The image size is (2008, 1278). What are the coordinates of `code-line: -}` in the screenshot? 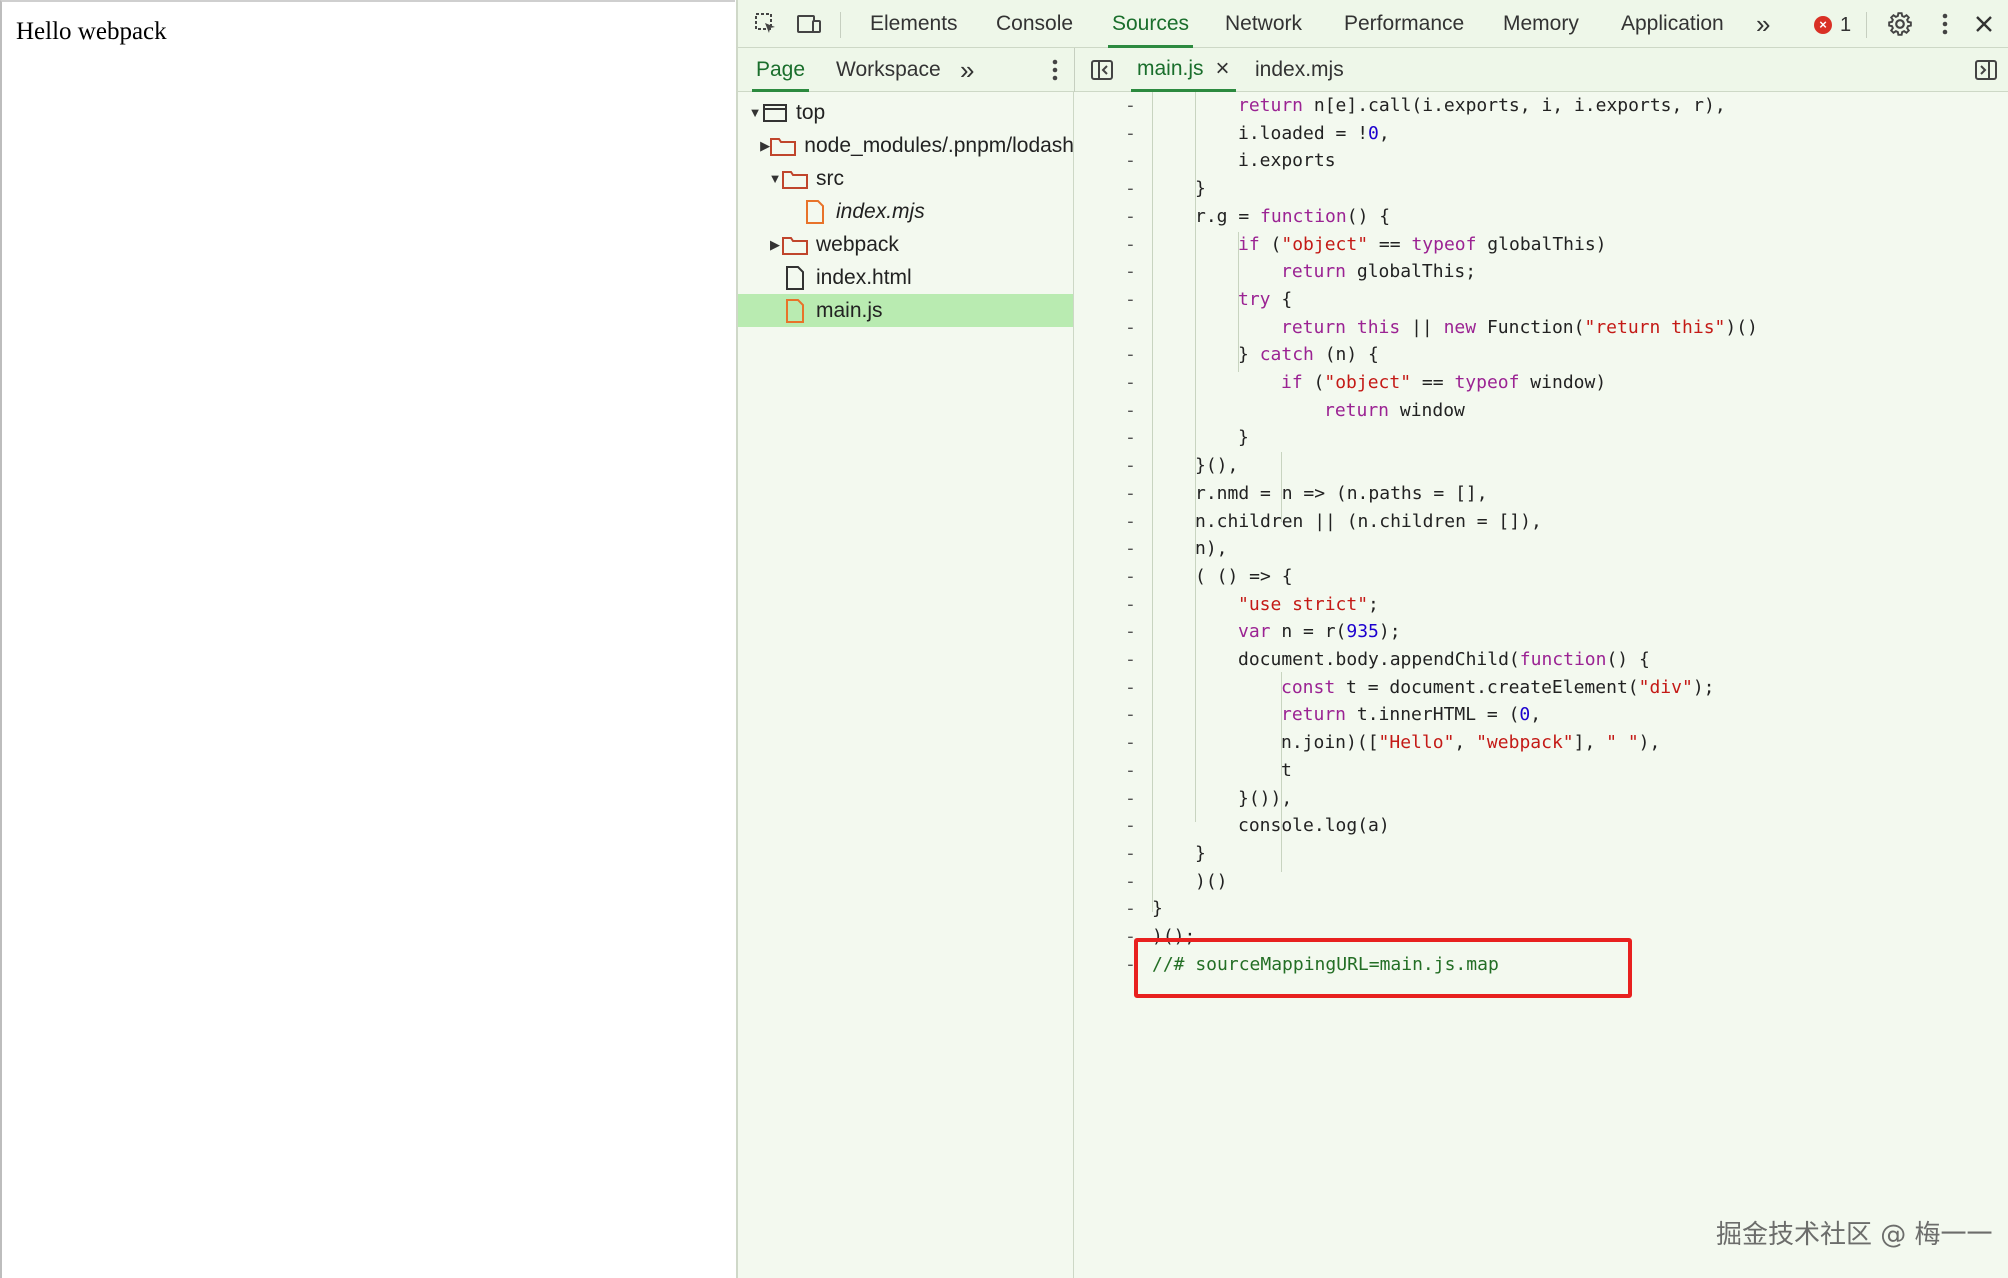 It's located at (1541, 854).